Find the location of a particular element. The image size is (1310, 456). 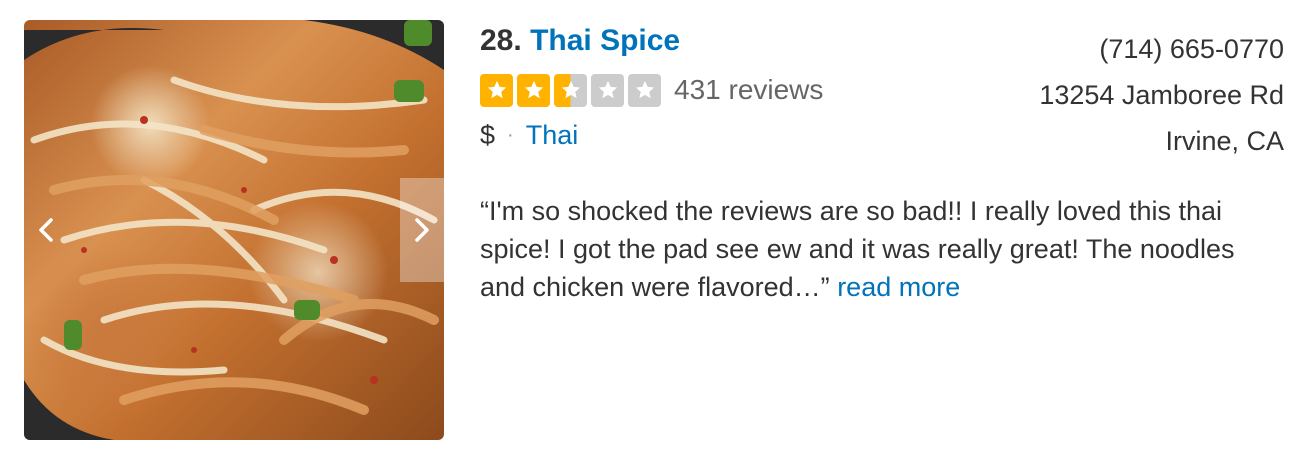

business-name-link: Thai Spice is located at coordinates (605, 40).